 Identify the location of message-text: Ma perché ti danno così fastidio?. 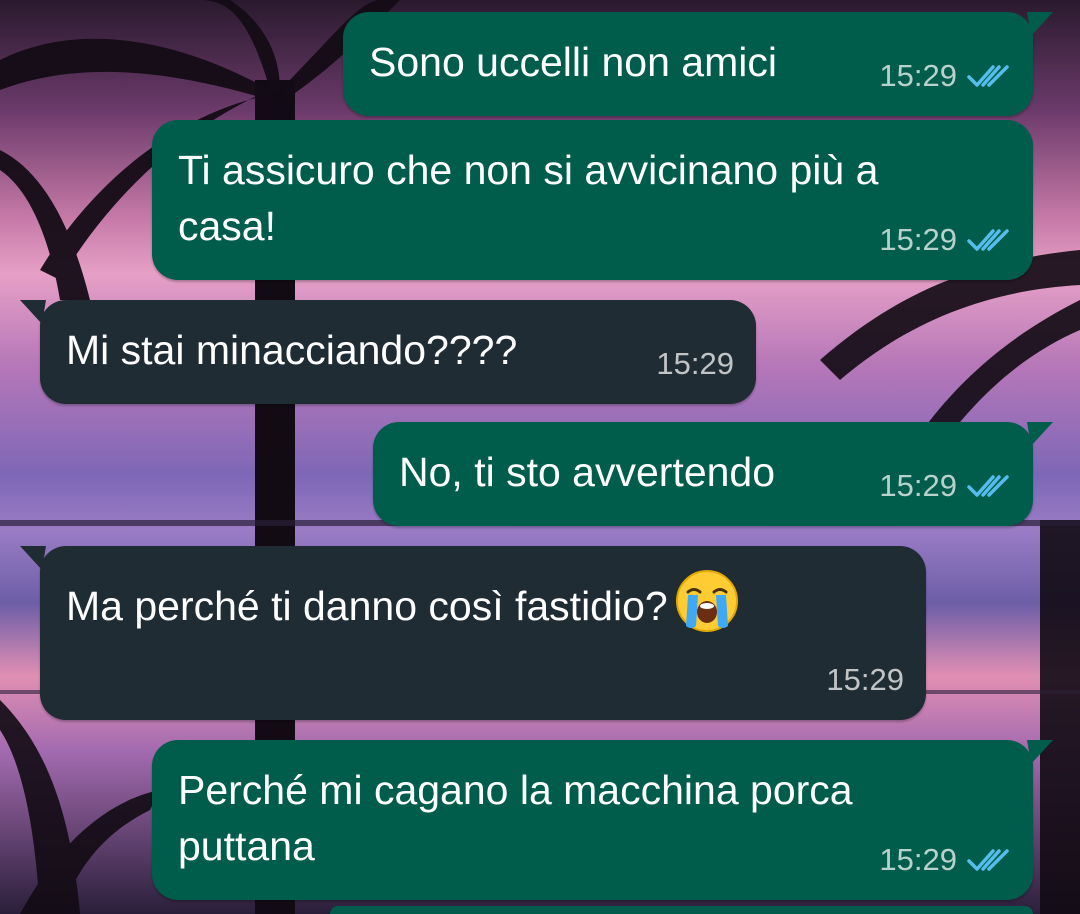
(403, 601).